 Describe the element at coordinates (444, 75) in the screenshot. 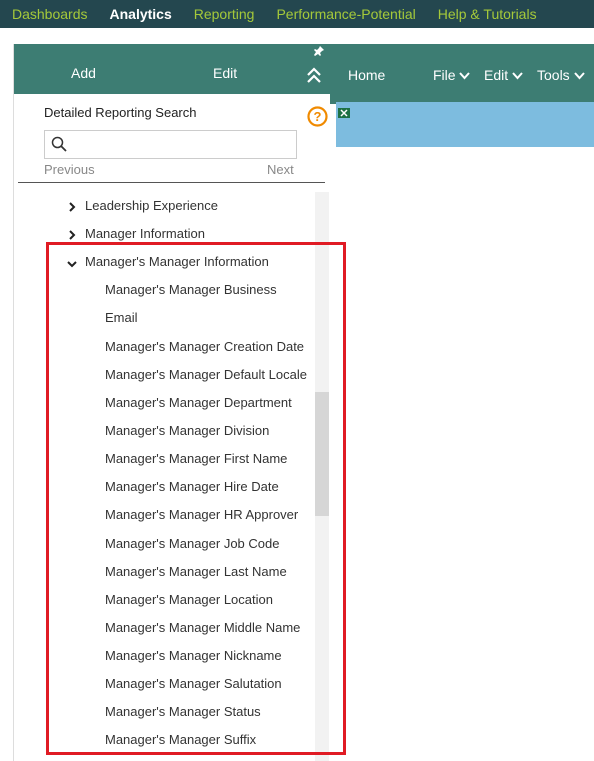

I see `menu-file-label: File` at that location.